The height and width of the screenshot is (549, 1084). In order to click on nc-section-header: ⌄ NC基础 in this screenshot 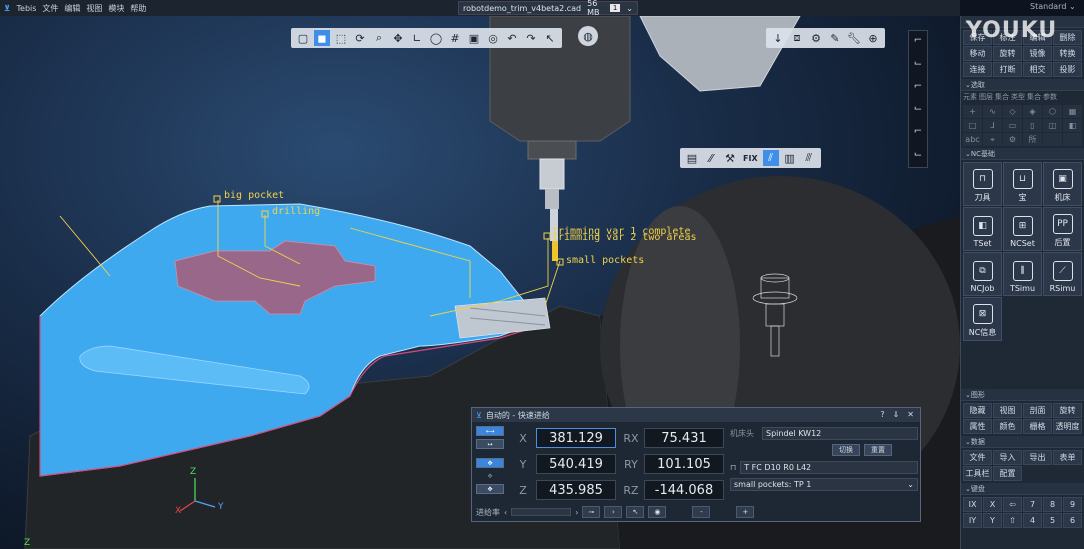, I will do `click(1022, 154)`.